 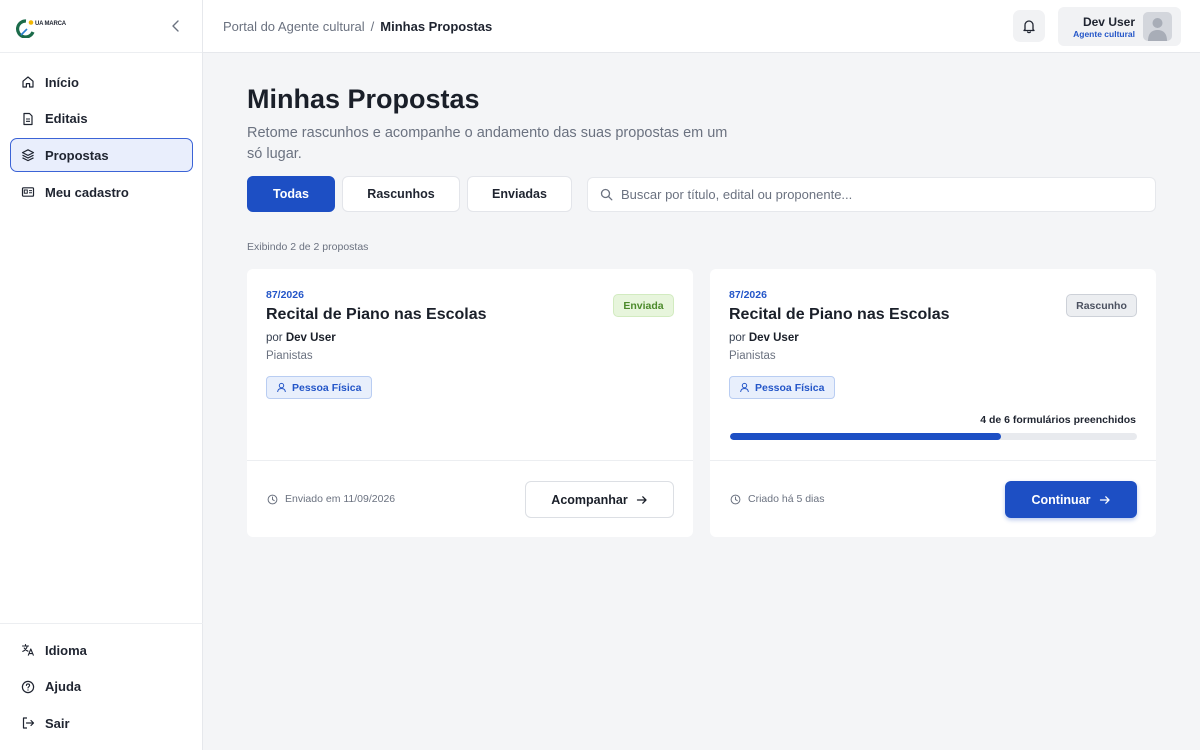 I want to click on sidebar-item-label: Editais, so click(x=66, y=119).